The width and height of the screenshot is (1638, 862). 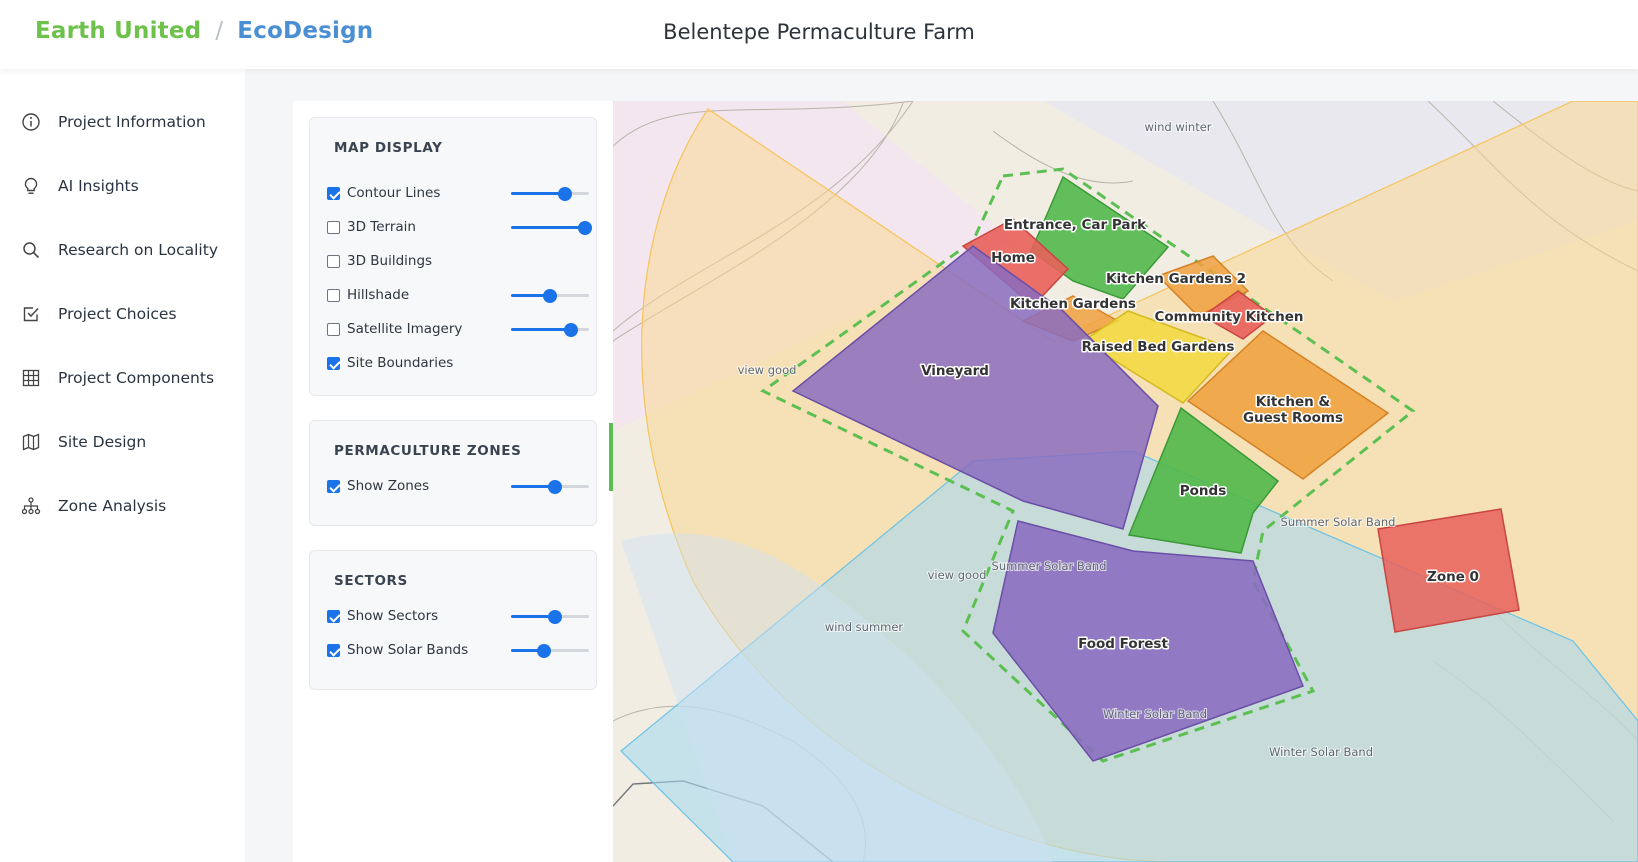 What do you see at coordinates (1123, 644) in the screenshot?
I see `zone-label-food-forest: Food Forest` at bounding box center [1123, 644].